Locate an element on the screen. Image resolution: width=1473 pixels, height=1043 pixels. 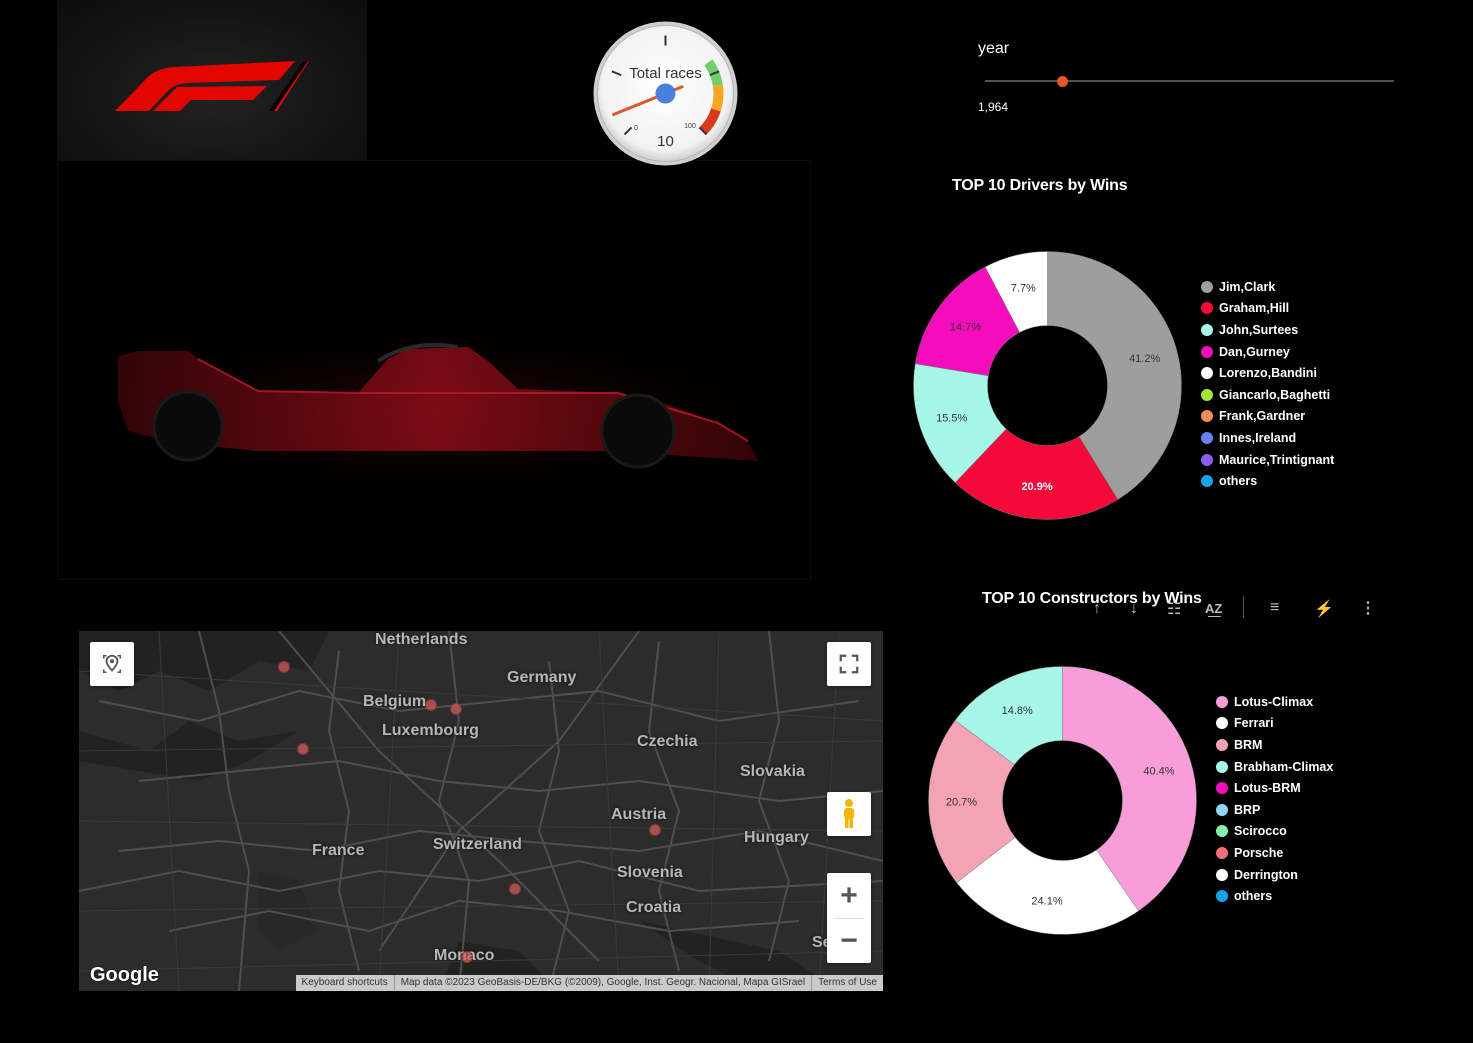
legend-label: Lotus-Climax is located at coordinates (1274, 701).